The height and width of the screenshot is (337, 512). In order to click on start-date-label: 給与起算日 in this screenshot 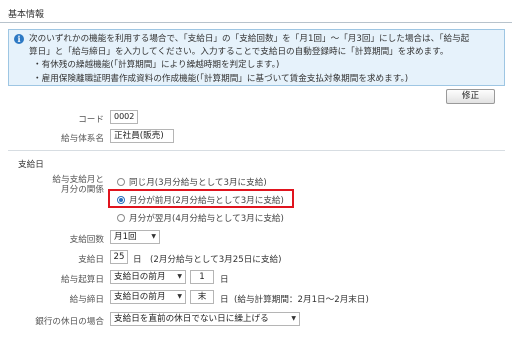, I will do `click(82, 280)`.